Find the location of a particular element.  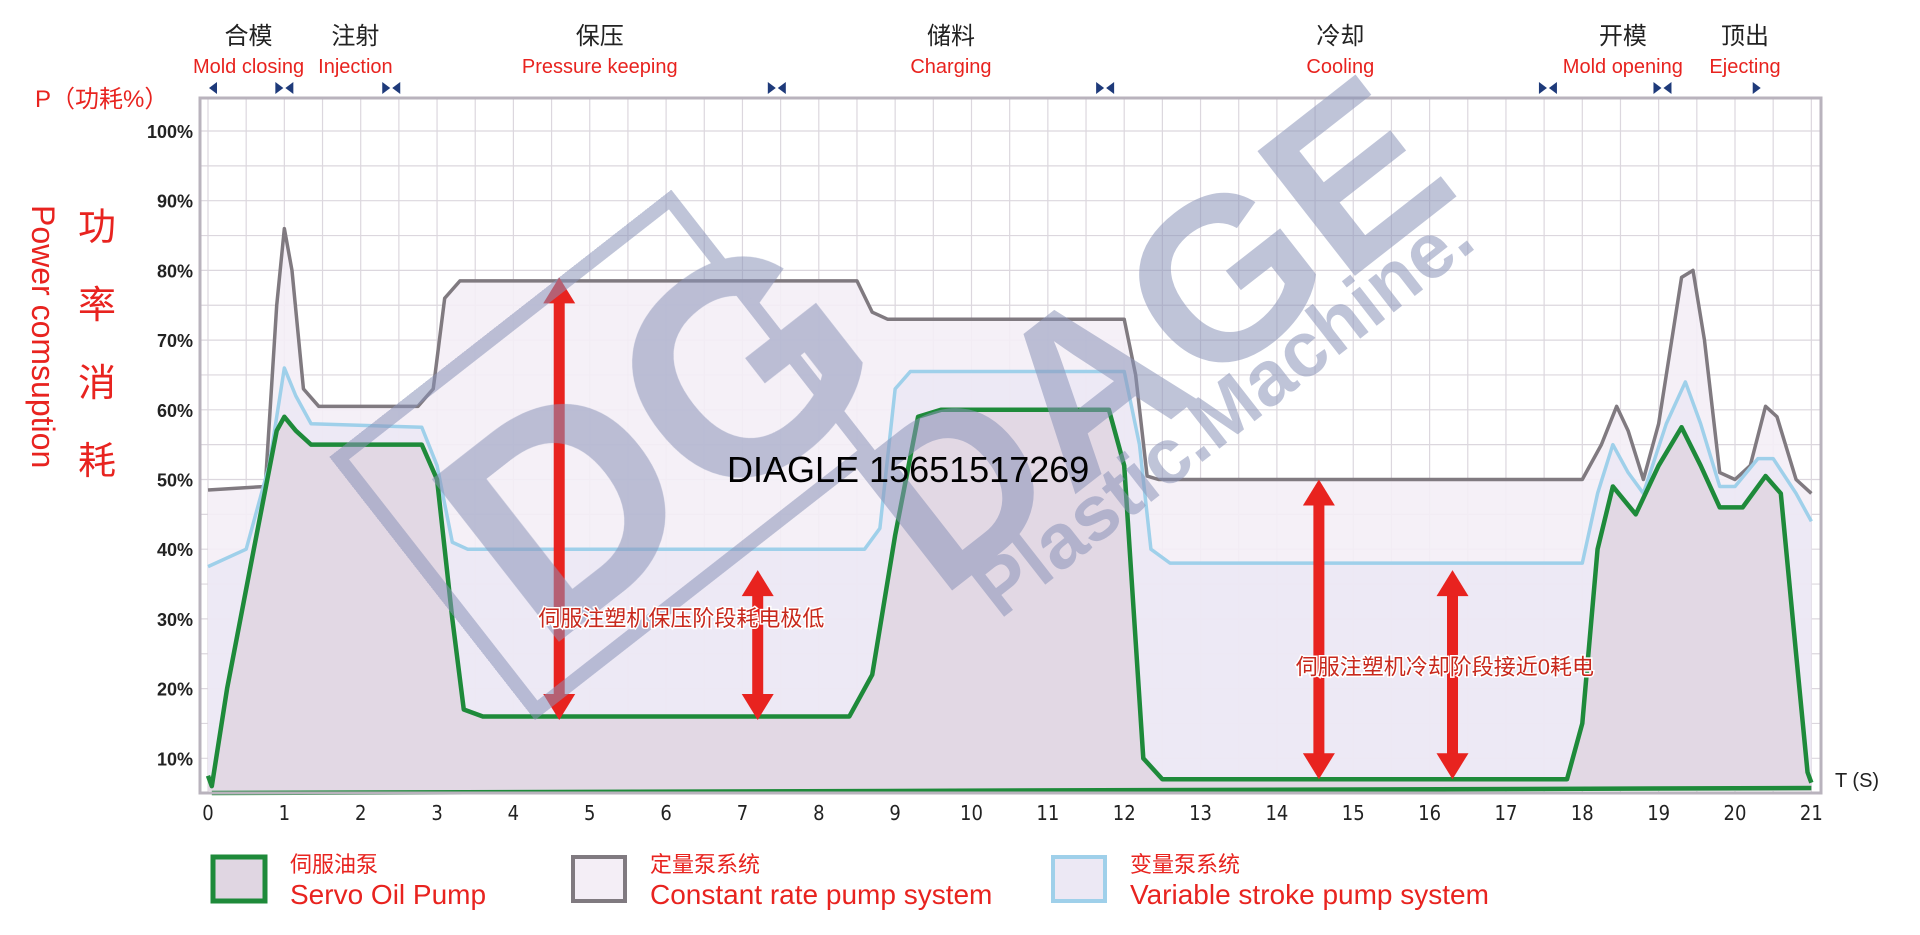

x-tick-label: 7 is located at coordinates (742, 813).